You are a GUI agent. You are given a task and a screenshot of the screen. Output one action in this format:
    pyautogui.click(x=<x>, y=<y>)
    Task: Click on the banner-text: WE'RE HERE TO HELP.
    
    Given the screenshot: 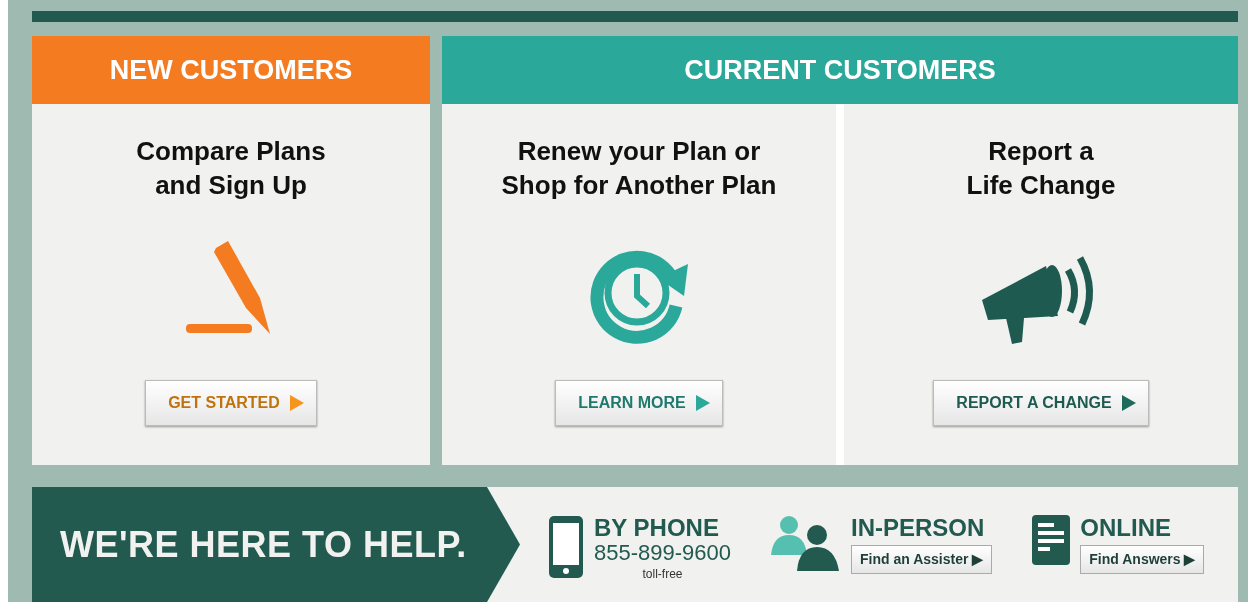 What is the action you would take?
    pyautogui.click(x=263, y=544)
    